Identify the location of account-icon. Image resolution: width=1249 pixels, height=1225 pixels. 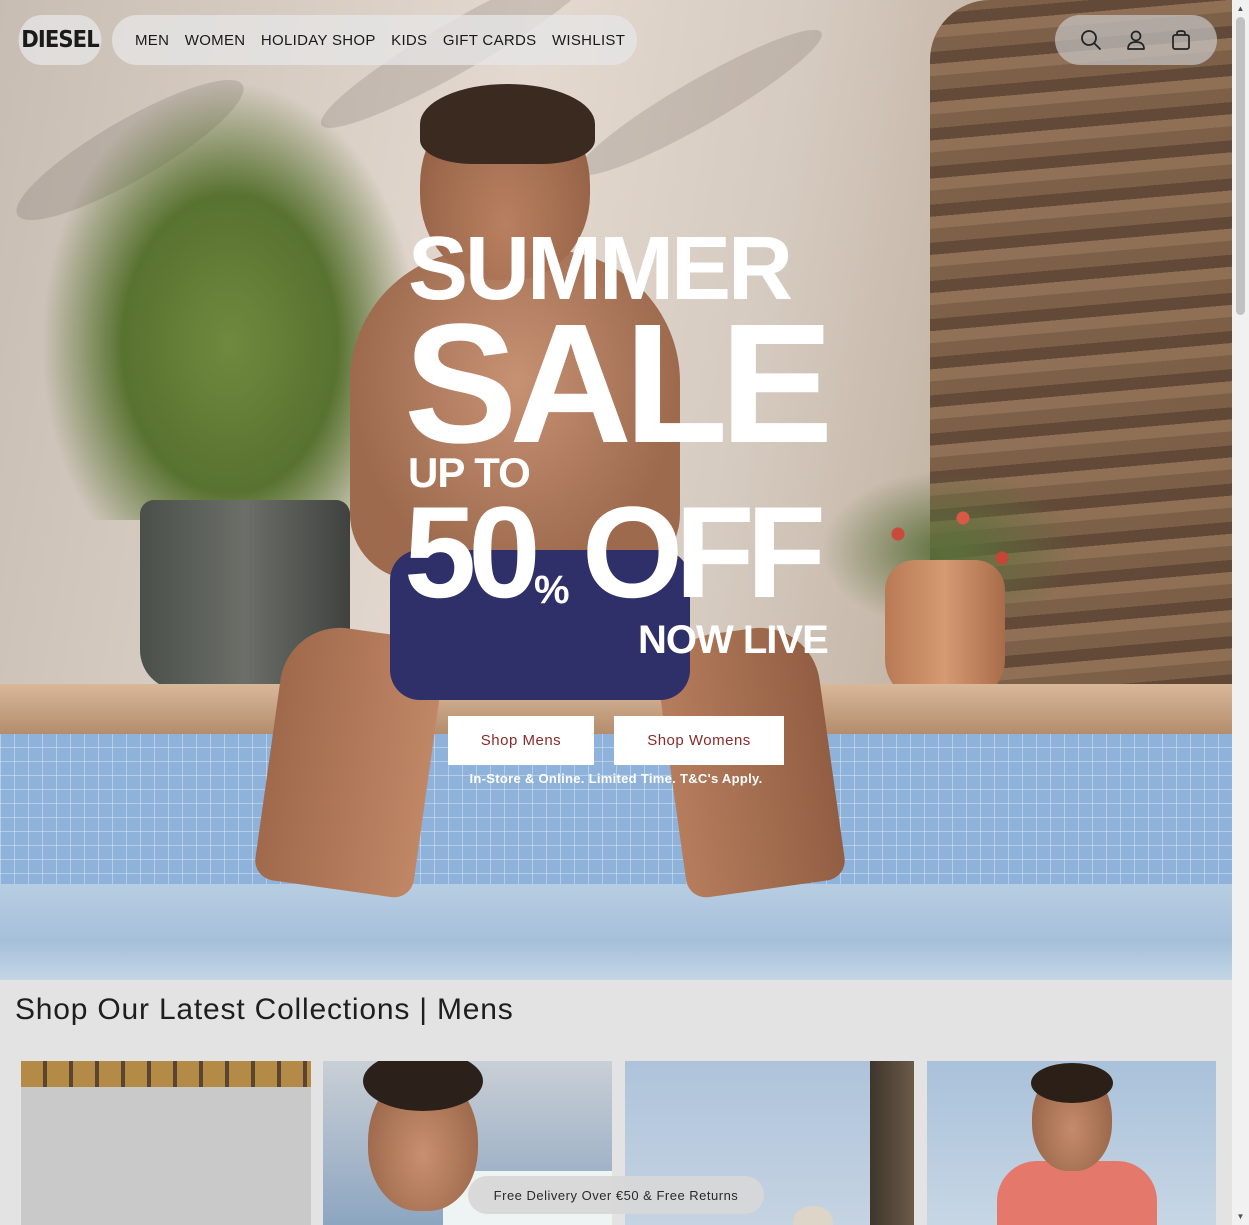
(1136, 40).